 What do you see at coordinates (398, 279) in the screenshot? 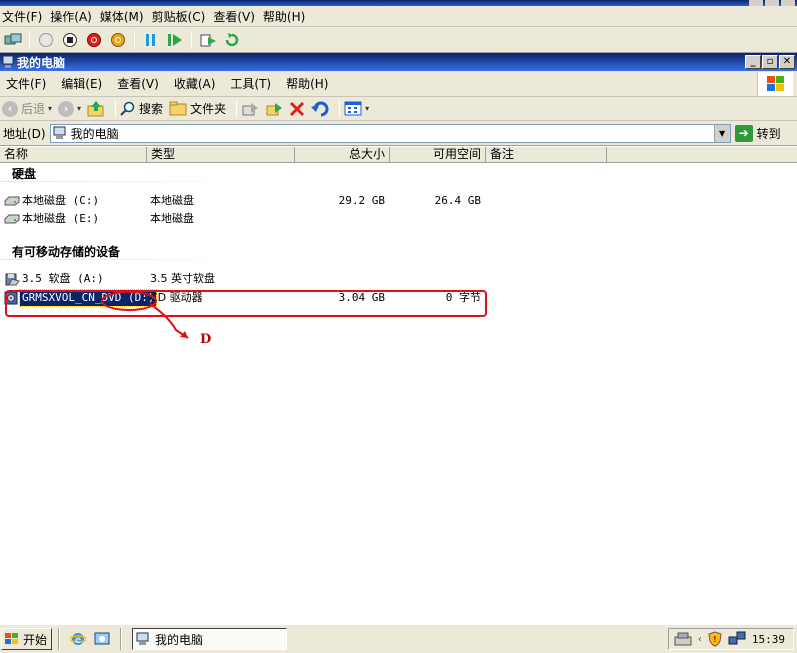
I see `list-item: 3.5 软盘 (A:) 3.5 英寸软盘` at bounding box center [398, 279].